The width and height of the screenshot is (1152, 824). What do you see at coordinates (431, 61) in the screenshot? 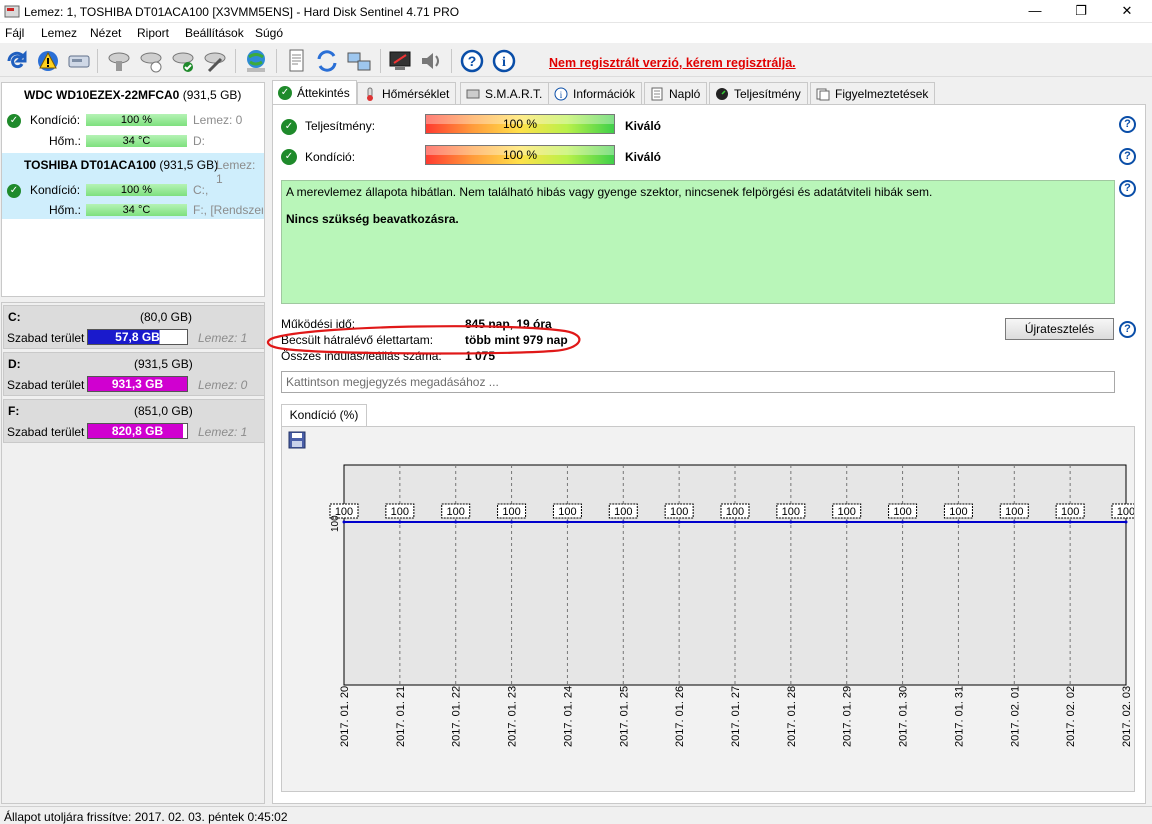
I see `sound-icon` at bounding box center [431, 61].